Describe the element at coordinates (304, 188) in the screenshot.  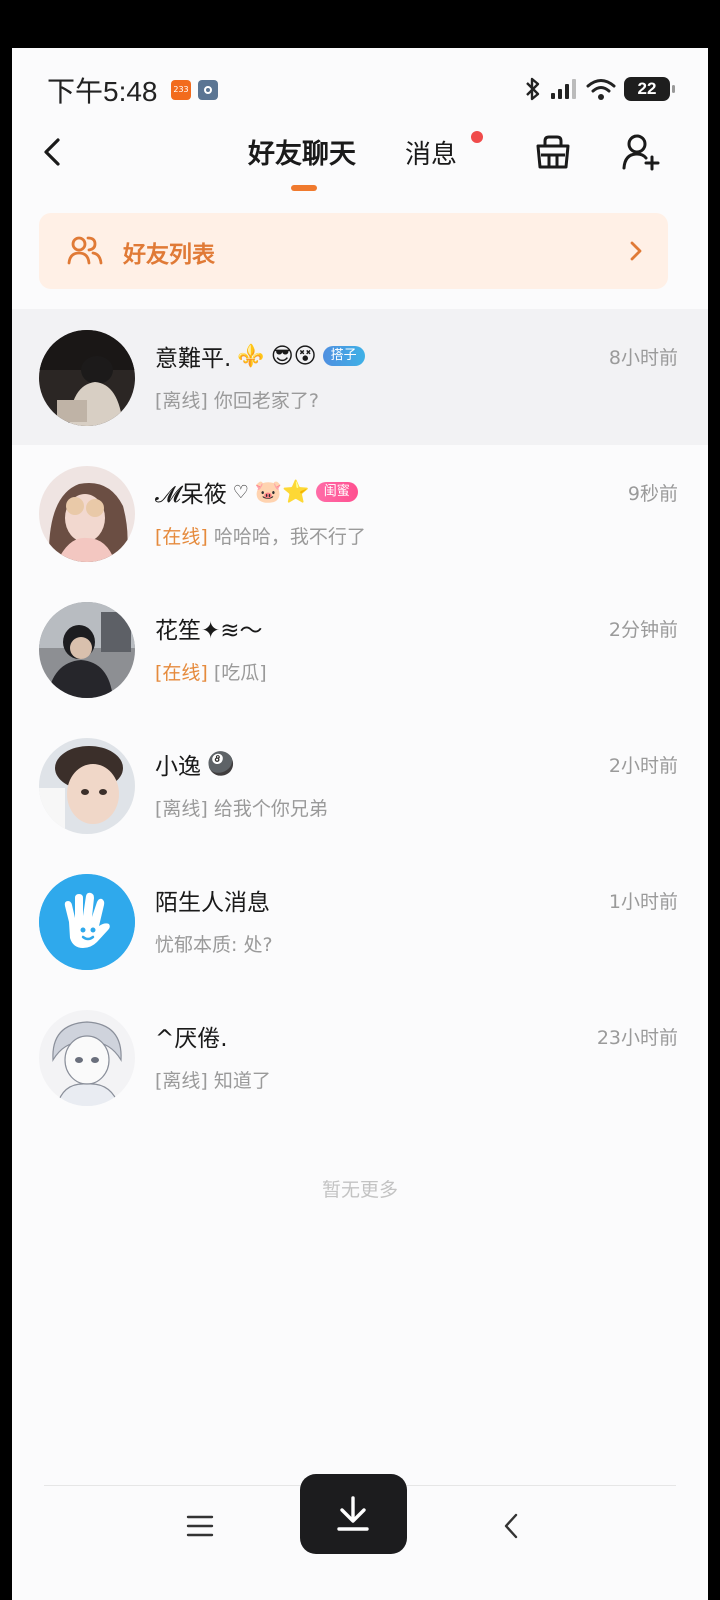
I see `active-tab-indicator` at that location.